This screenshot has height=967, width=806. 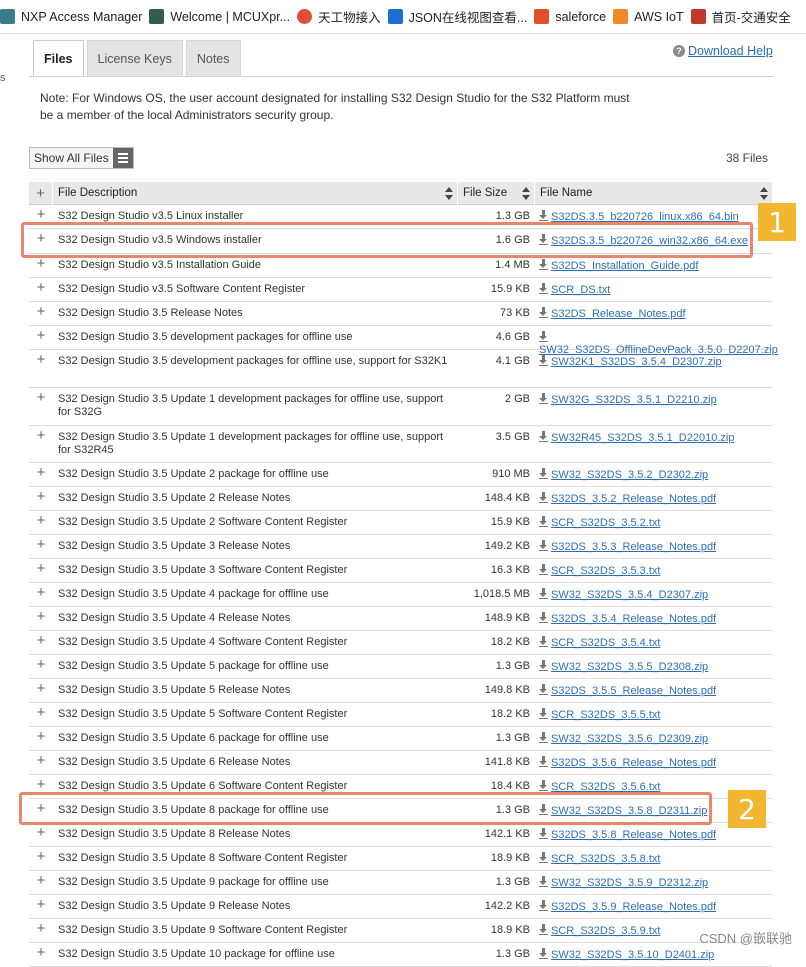 I want to click on file-download-link: SW32G_S32DS_3.5.1_D2210.zip, so click(x=634, y=400).